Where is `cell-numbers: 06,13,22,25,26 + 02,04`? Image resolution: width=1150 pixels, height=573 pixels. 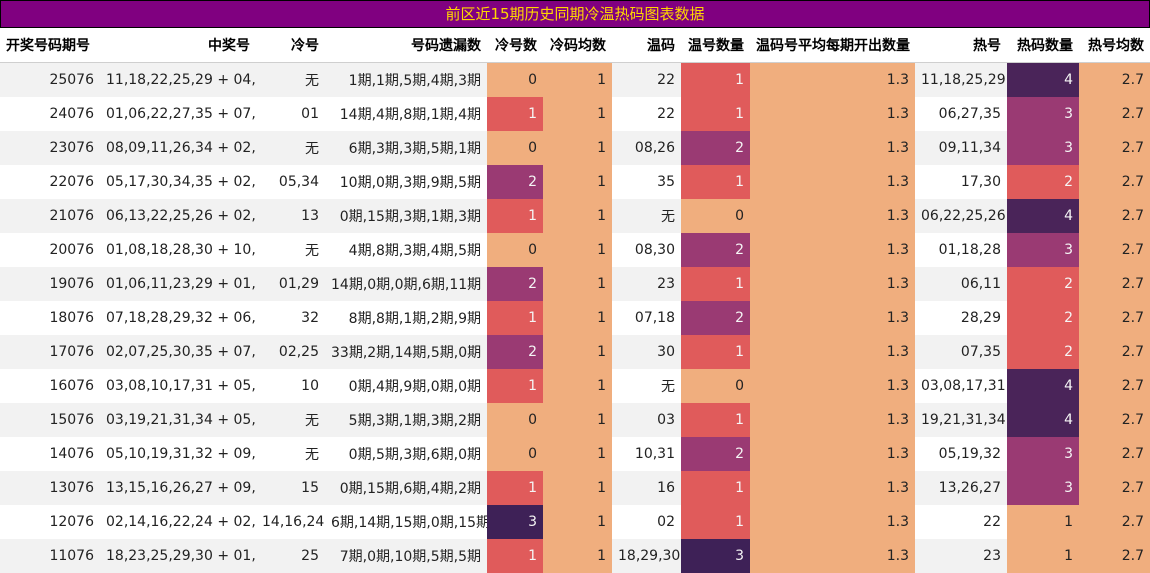
cell-numbers: 06,13,22,25,26 + 02,04 is located at coordinates (178, 216).